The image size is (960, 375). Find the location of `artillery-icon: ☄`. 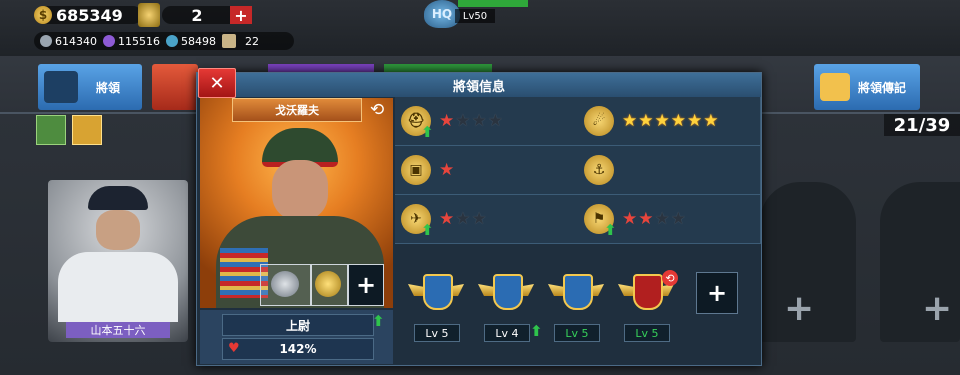

artillery-icon: ☄ is located at coordinates (599, 121).